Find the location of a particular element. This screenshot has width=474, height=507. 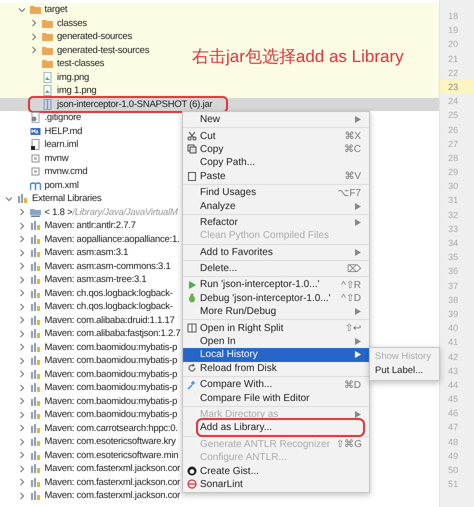

tree-item: External Libraries is located at coordinates (54, 199).